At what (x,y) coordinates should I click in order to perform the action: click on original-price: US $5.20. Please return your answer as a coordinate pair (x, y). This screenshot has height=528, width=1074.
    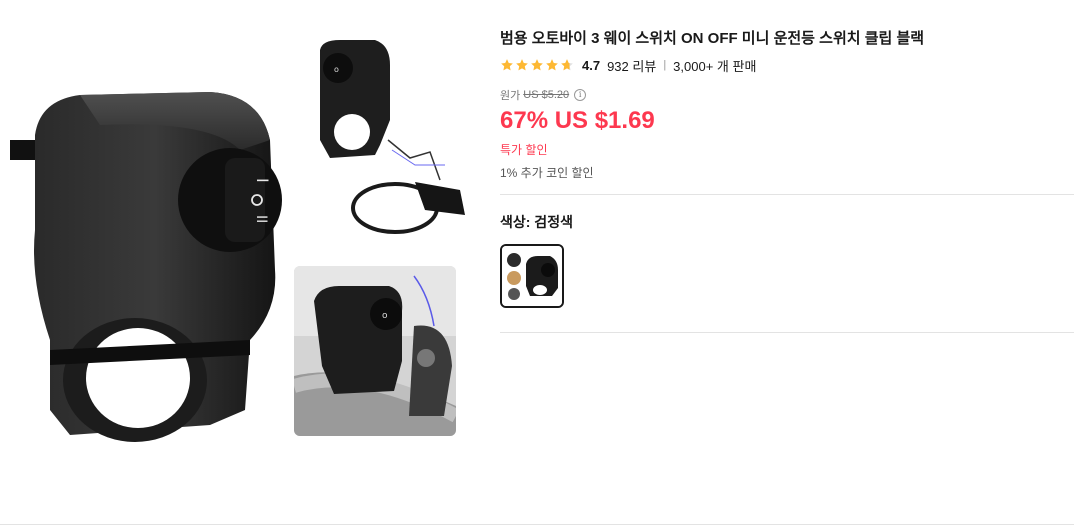
    Looking at the image, I should click on (546, 95).